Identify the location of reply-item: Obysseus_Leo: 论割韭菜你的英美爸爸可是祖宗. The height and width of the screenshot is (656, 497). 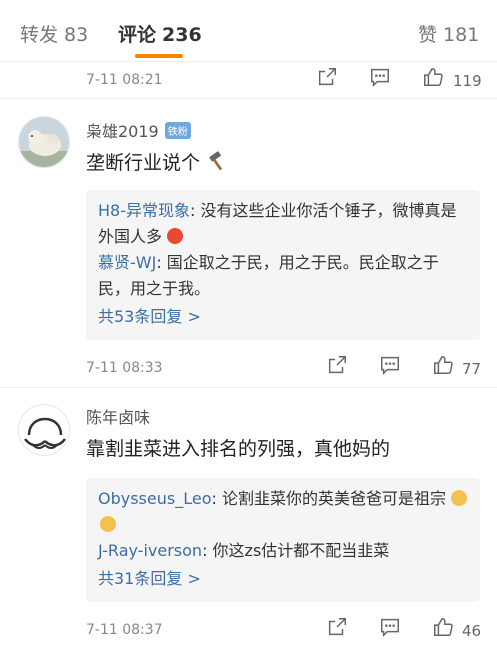
(283, 512).